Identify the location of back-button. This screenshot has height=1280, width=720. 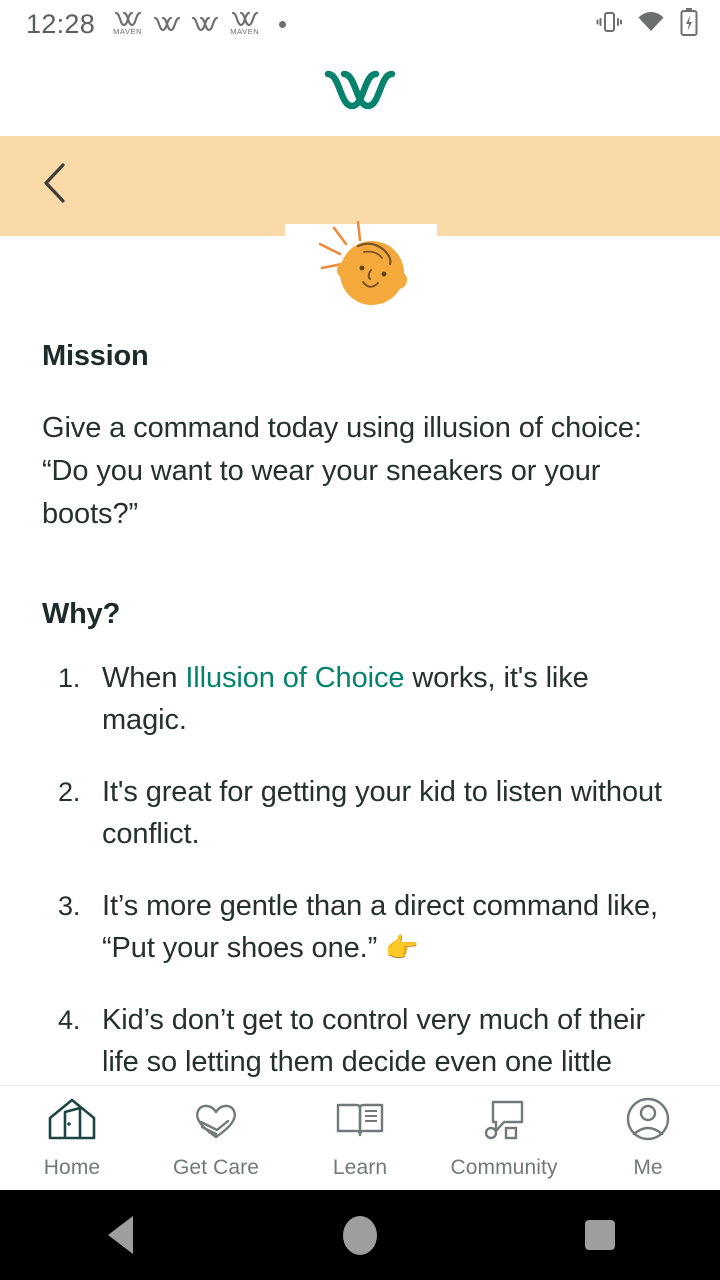
(55, 185).